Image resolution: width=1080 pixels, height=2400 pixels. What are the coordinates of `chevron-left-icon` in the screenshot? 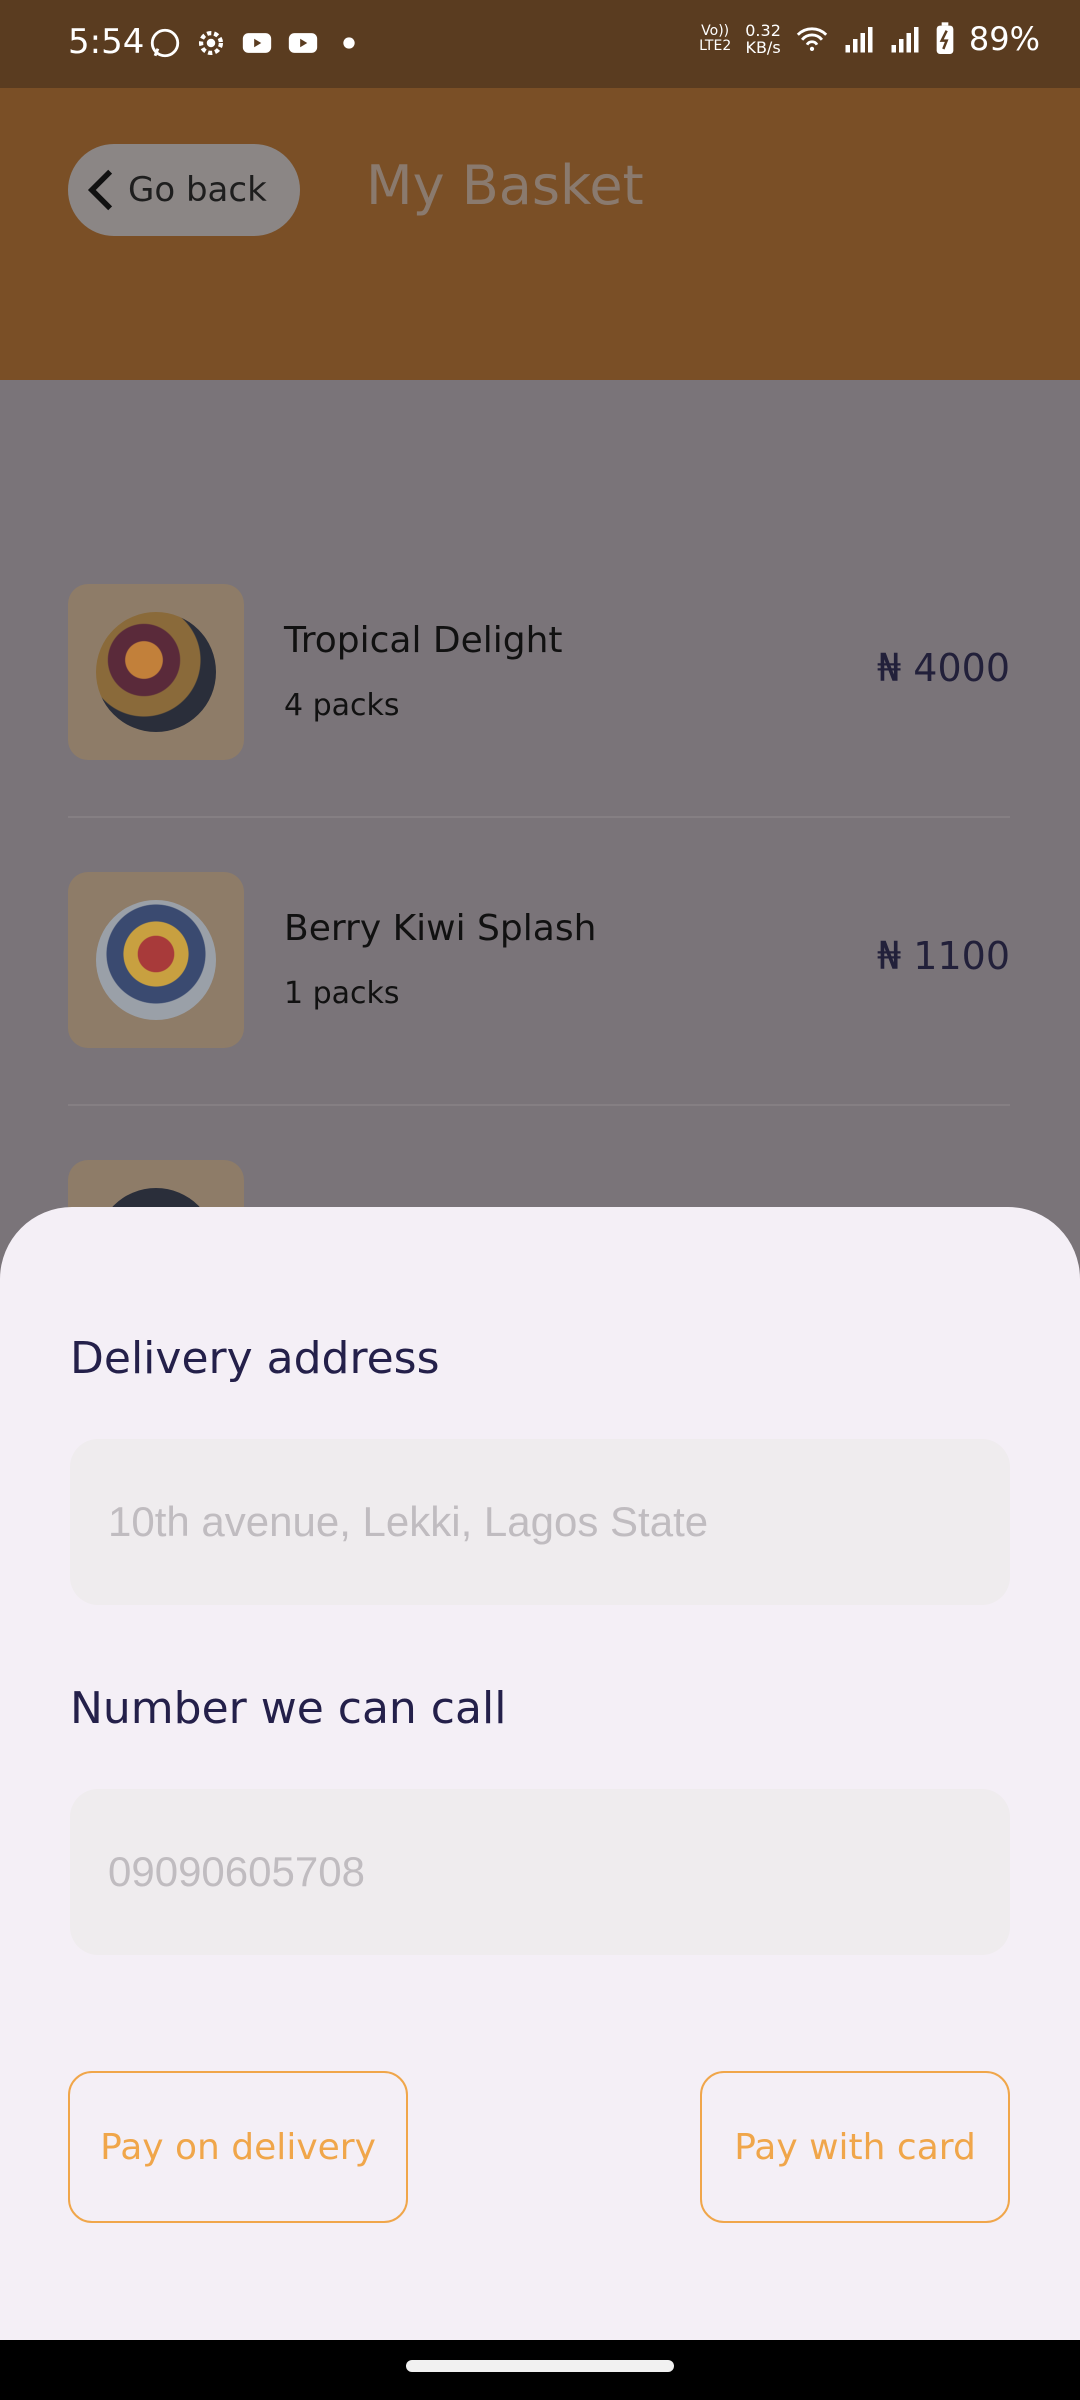 It's located at (100, 190).